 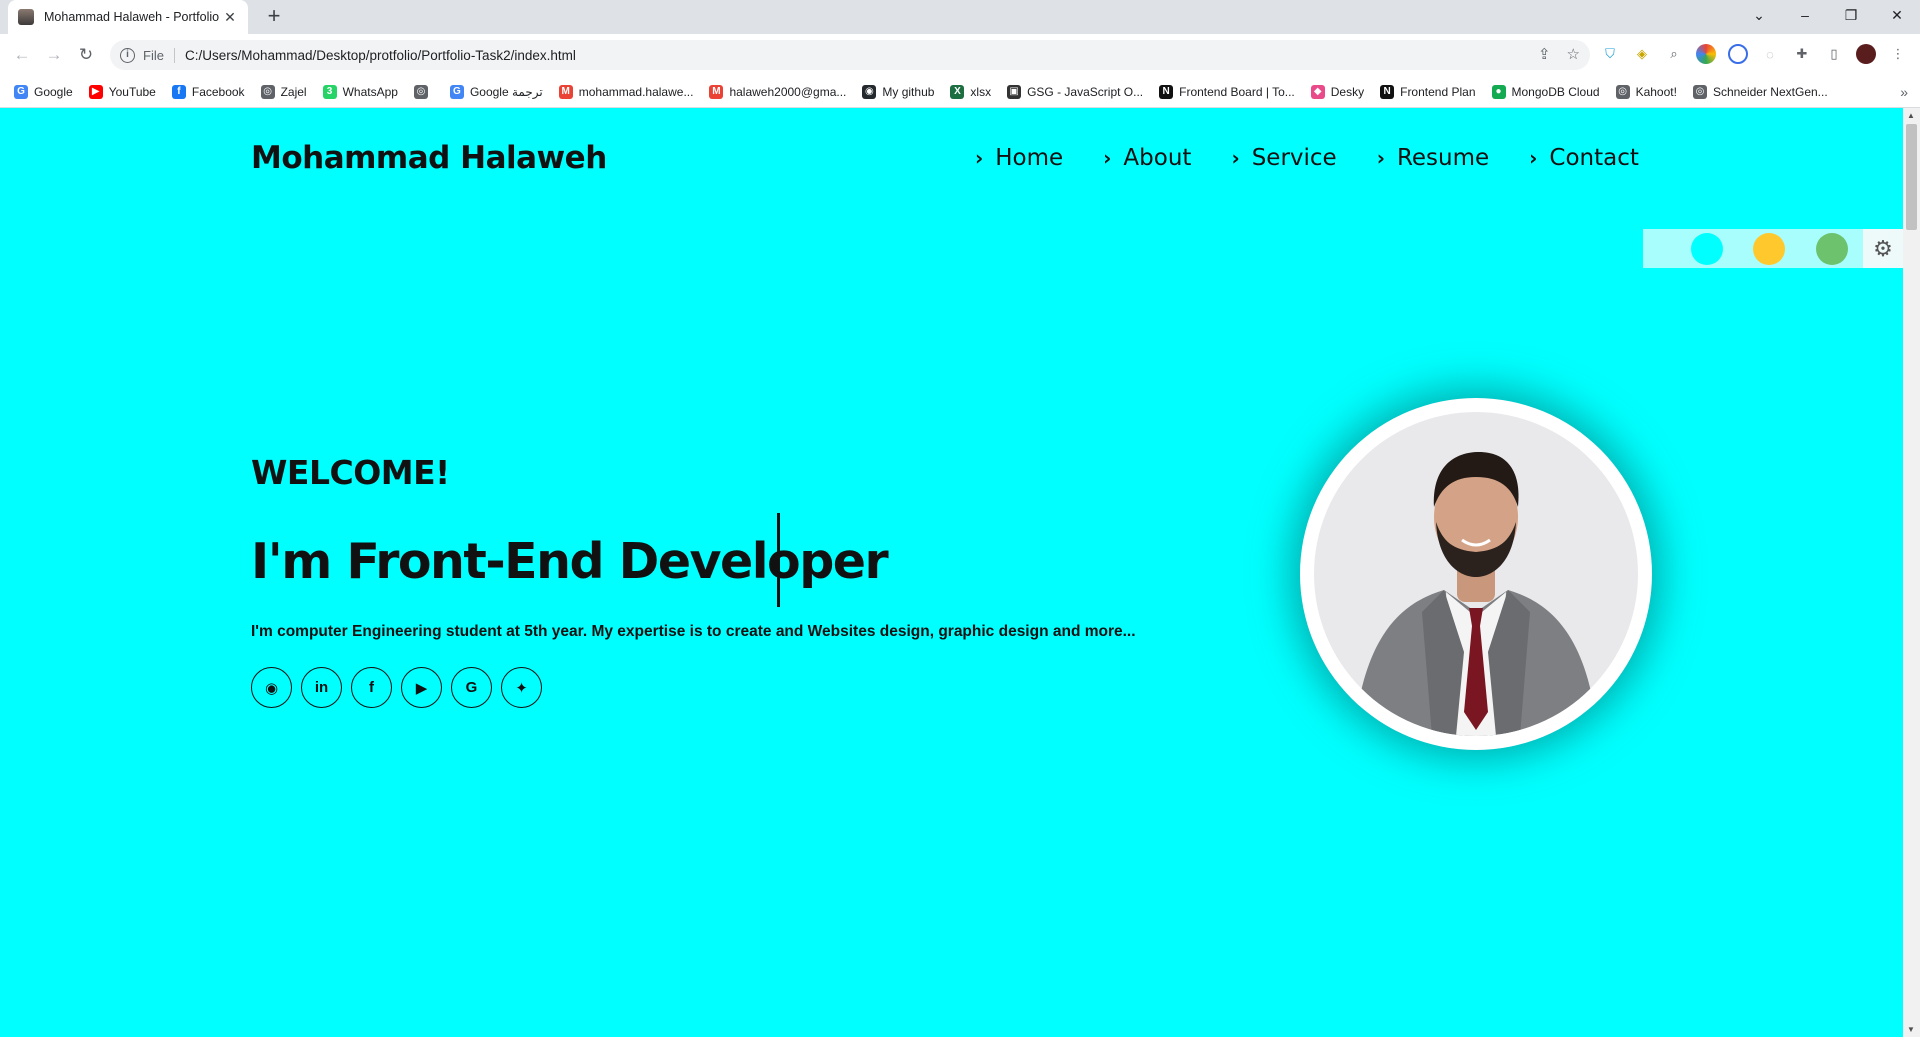 What do you see at coordinates (778, 560) in the screenshot?
I see `typing-caret` at bounding box center [778, 560].